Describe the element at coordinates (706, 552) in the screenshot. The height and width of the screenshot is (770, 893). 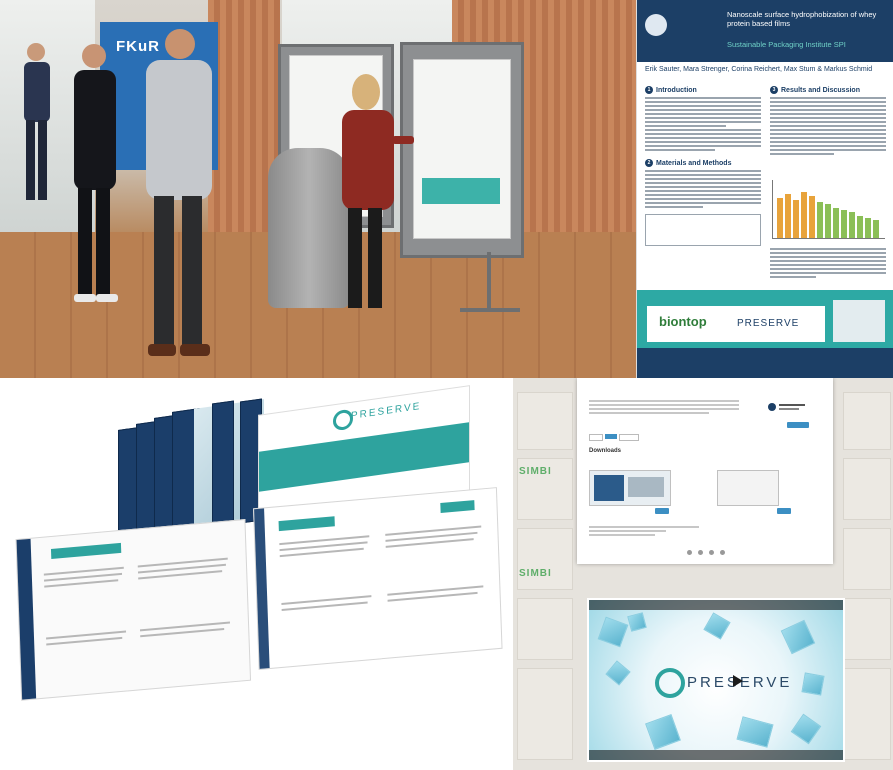
I see `social-icons` at that location.